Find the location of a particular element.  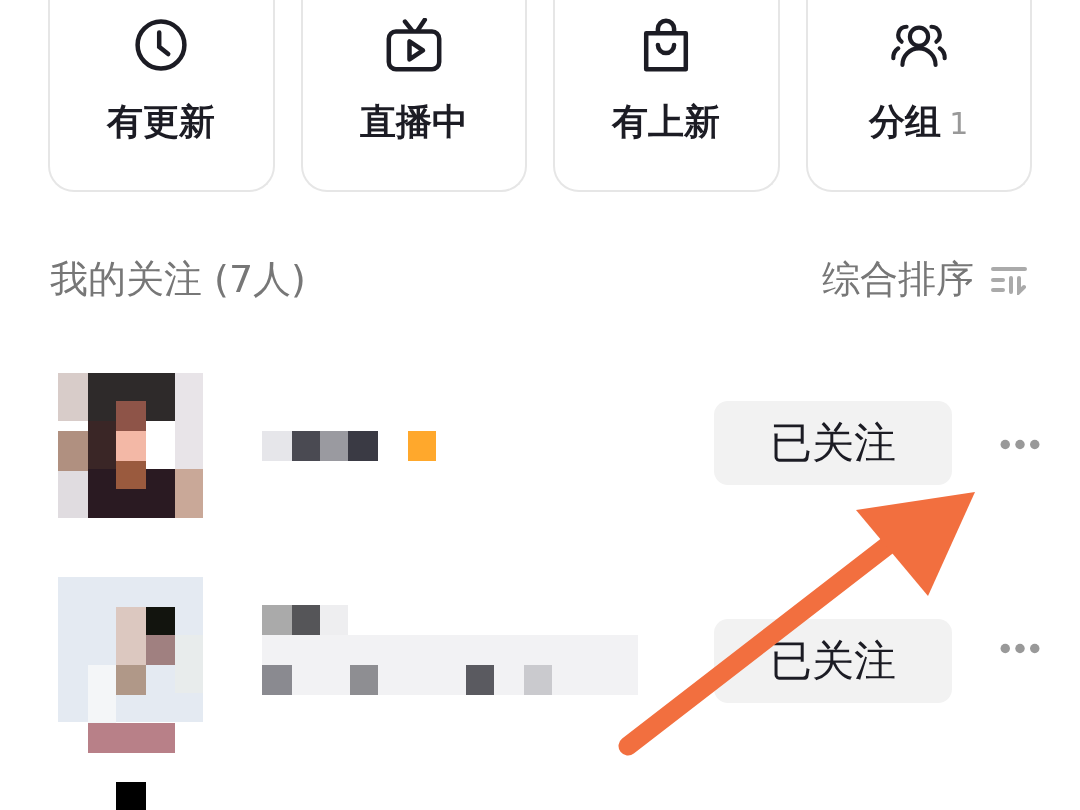

shortcut-card: 有更新 is located at coordinates (161, 96).